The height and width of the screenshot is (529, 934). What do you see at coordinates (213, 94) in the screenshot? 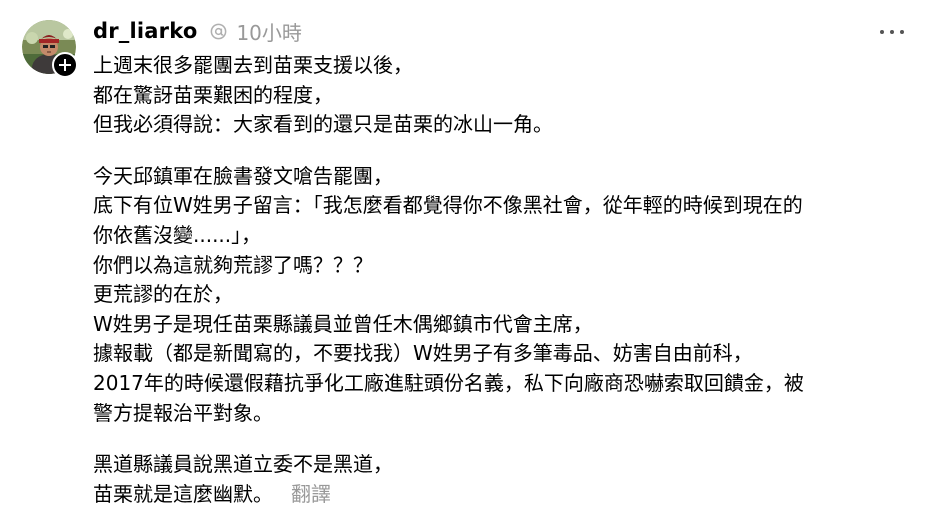
I see `post-text-line: 都在驚訝苗栗艱困的程度，` at bounding box center [213, 94].